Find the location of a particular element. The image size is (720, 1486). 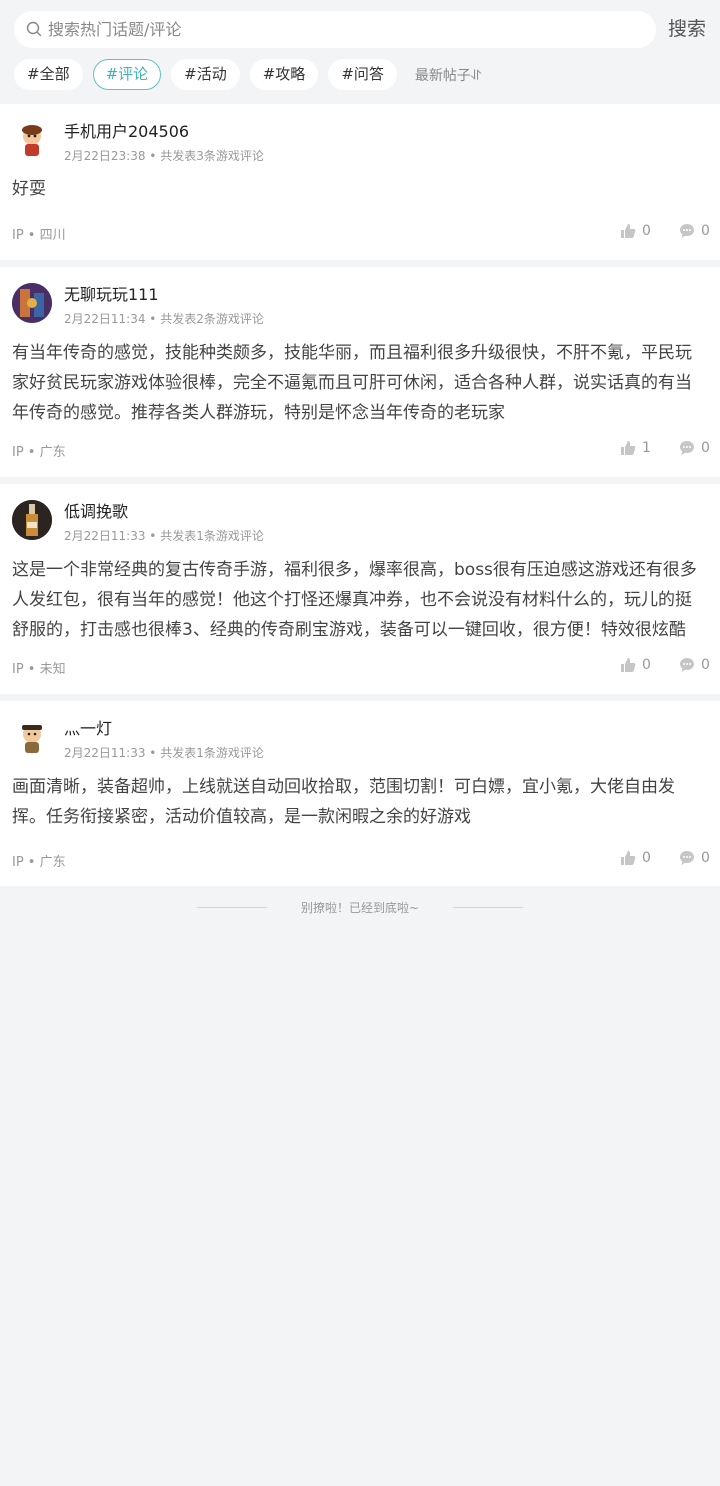

like-button: 1 is located at coordinates (635, 448).